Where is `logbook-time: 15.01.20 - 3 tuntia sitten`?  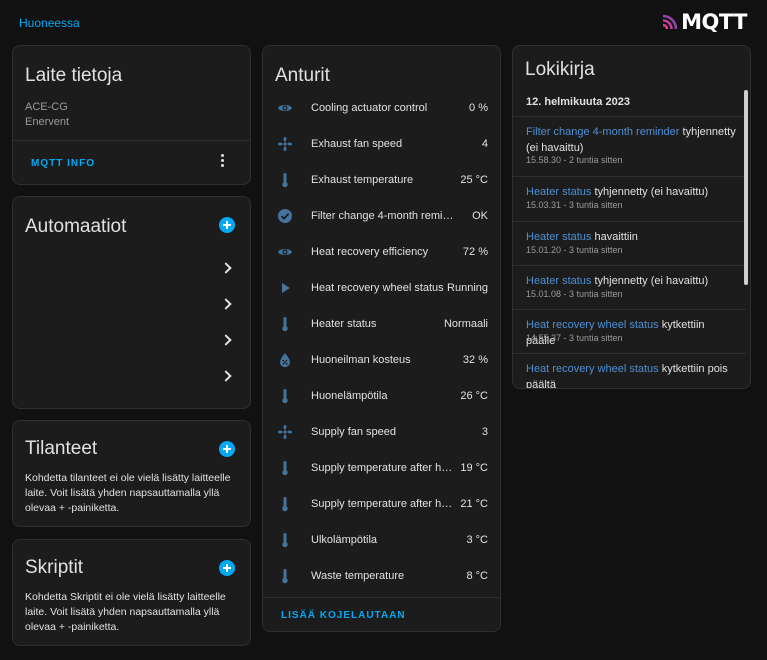 logbook-time: 15.01.20 - 3 tuntia sitten is located at coordinates (574, 250).